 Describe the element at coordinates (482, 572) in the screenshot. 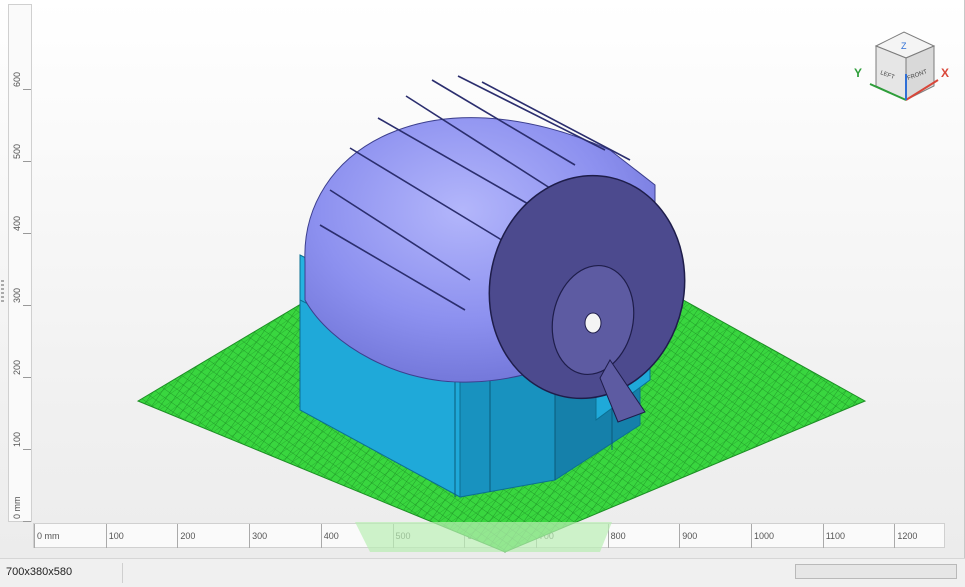

I see `status-bar: 700x380x580` at that location.